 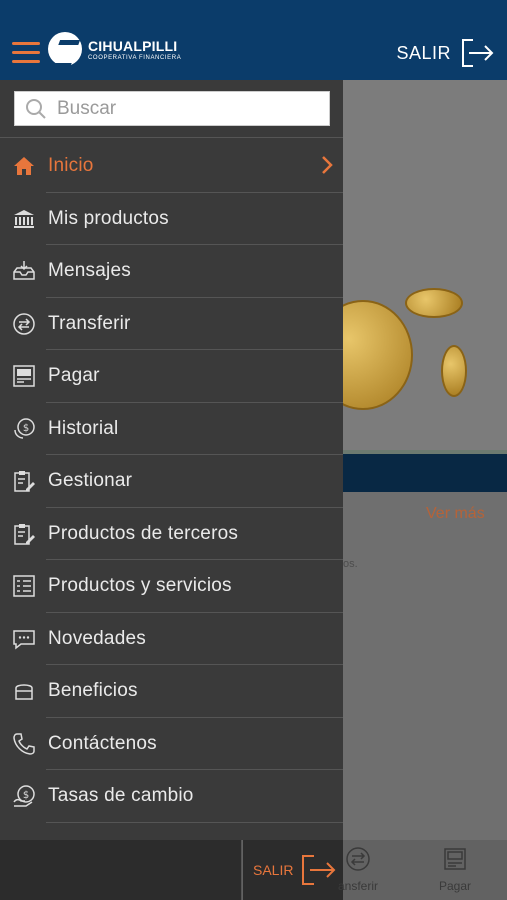 I want to click on bank-icon, so click(x=24, y=219).